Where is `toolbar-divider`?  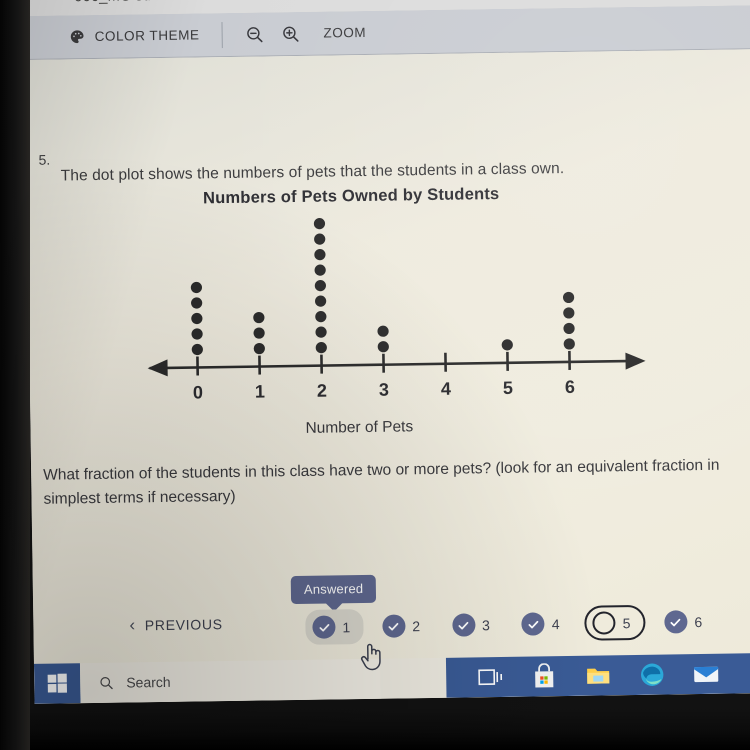 toolbar-divider is located at coordinates (222, 34).